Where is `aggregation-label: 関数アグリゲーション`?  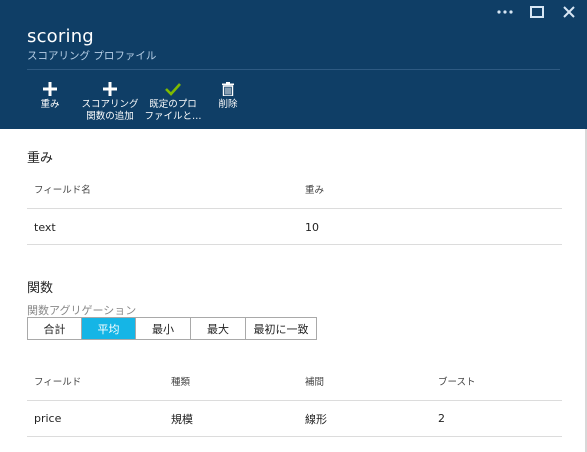
aggregation-label: 関数アグリゲーション is located at coordinates (82, 310).